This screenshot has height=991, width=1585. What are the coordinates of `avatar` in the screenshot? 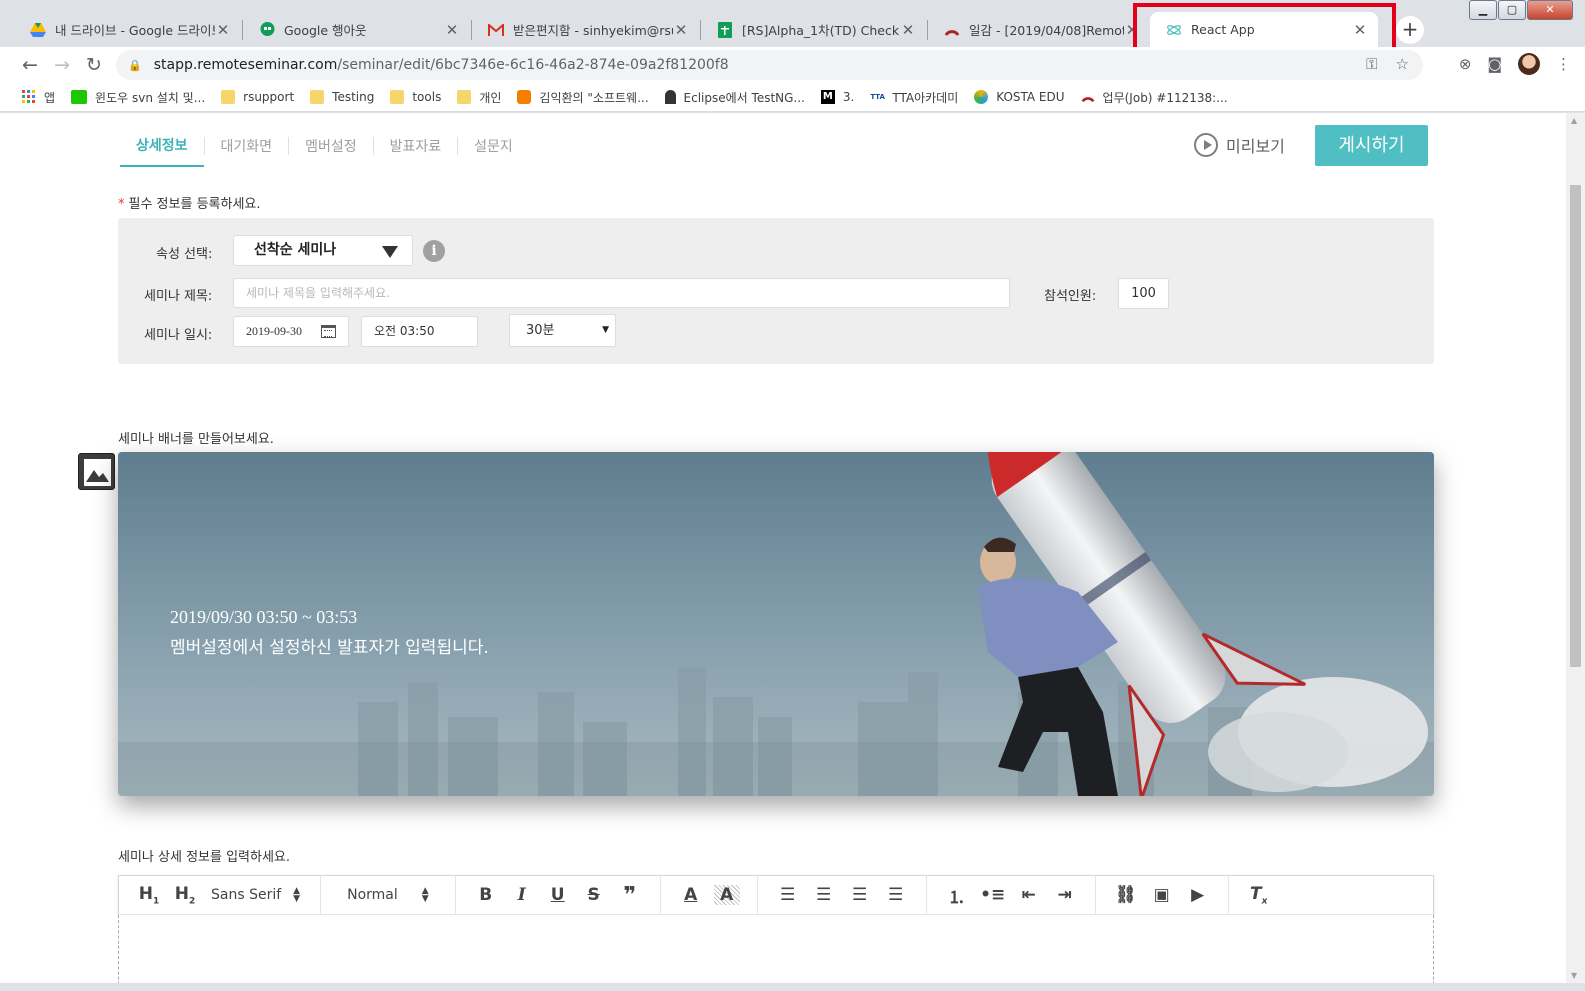 It's located at (1529, 64).